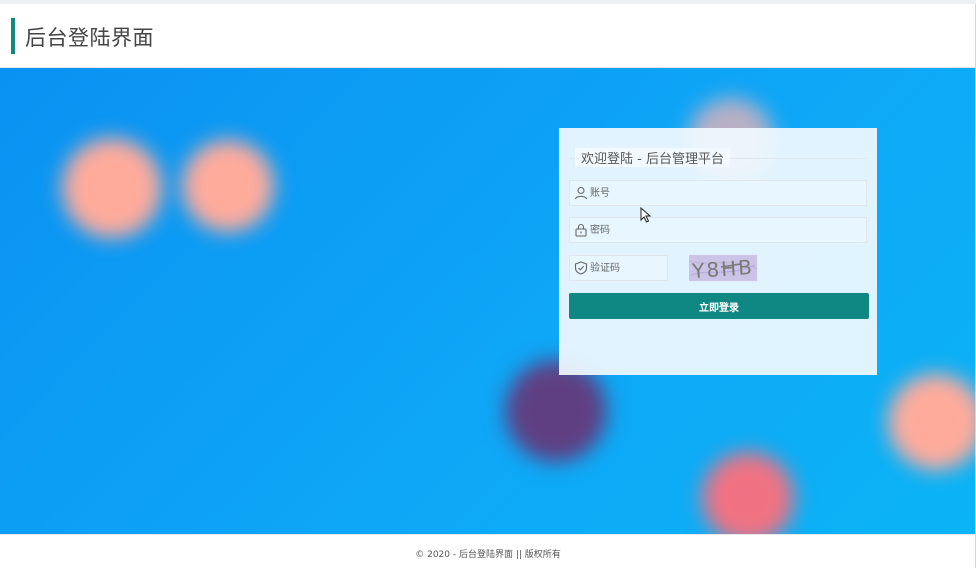  I want to click on shield-check-icon, so click(581, 268).